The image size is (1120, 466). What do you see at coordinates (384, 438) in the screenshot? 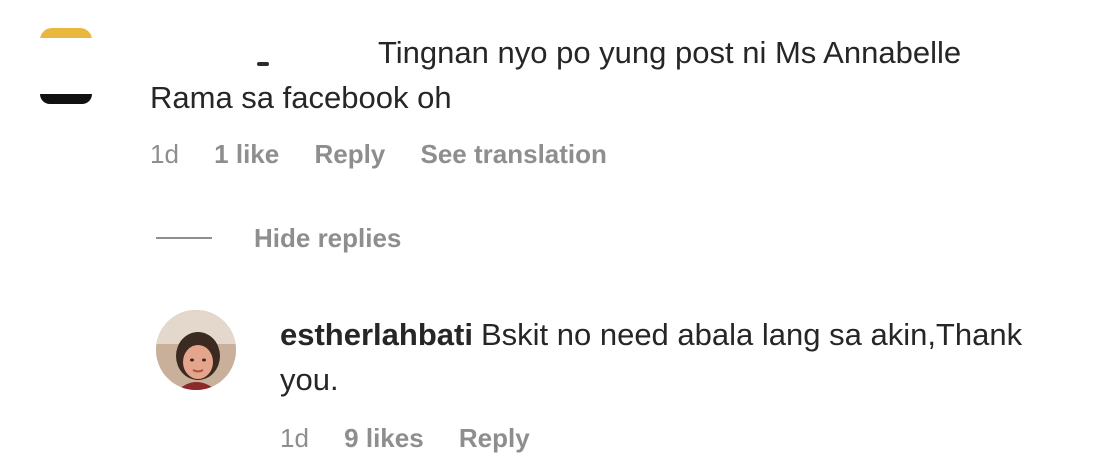
I see `reply-likes: 9 likes` at bounding box center [384, 438].